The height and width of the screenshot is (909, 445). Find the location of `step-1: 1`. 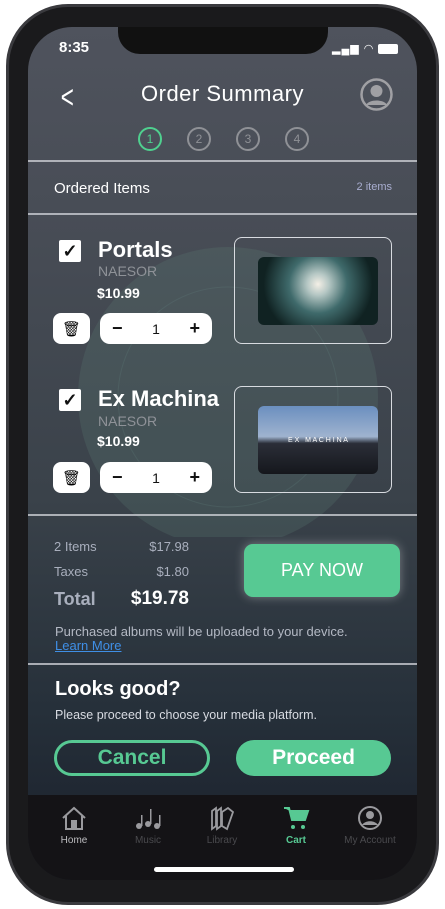

step-1: 1 is located at coordinates (150, 139).